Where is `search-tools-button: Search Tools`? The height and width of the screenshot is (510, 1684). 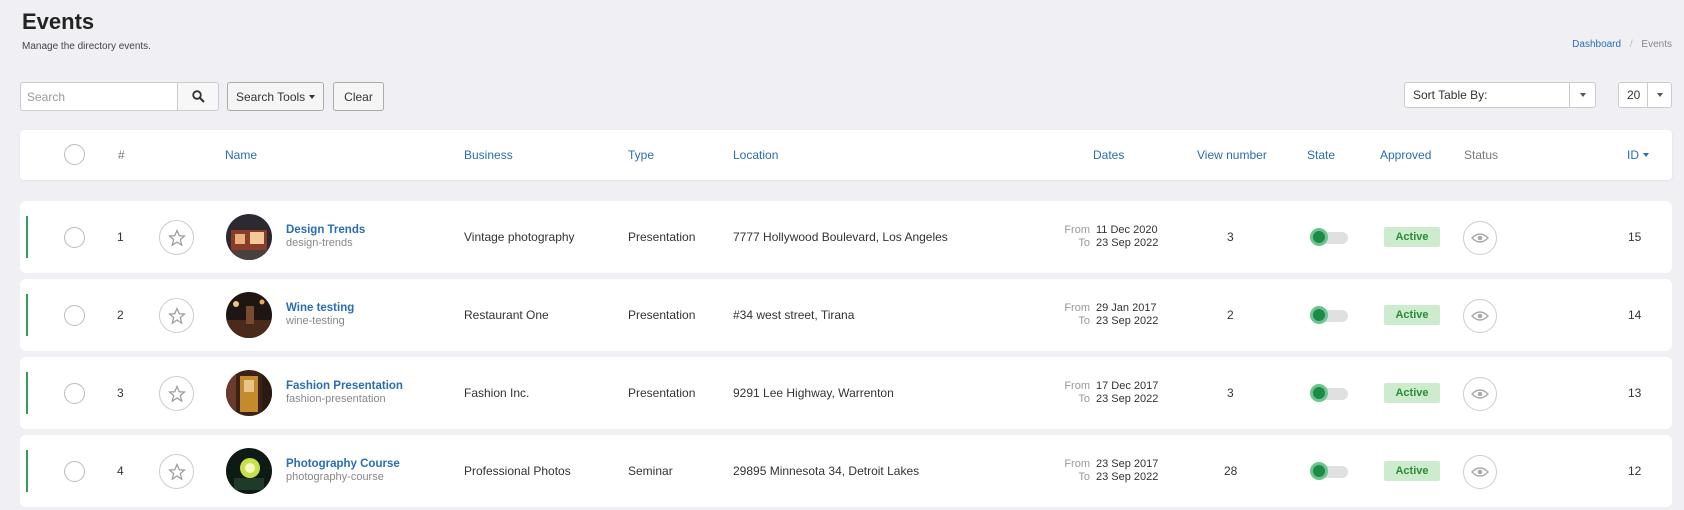
search-tools-button: Search Tools is located at coordinates (276, 96).